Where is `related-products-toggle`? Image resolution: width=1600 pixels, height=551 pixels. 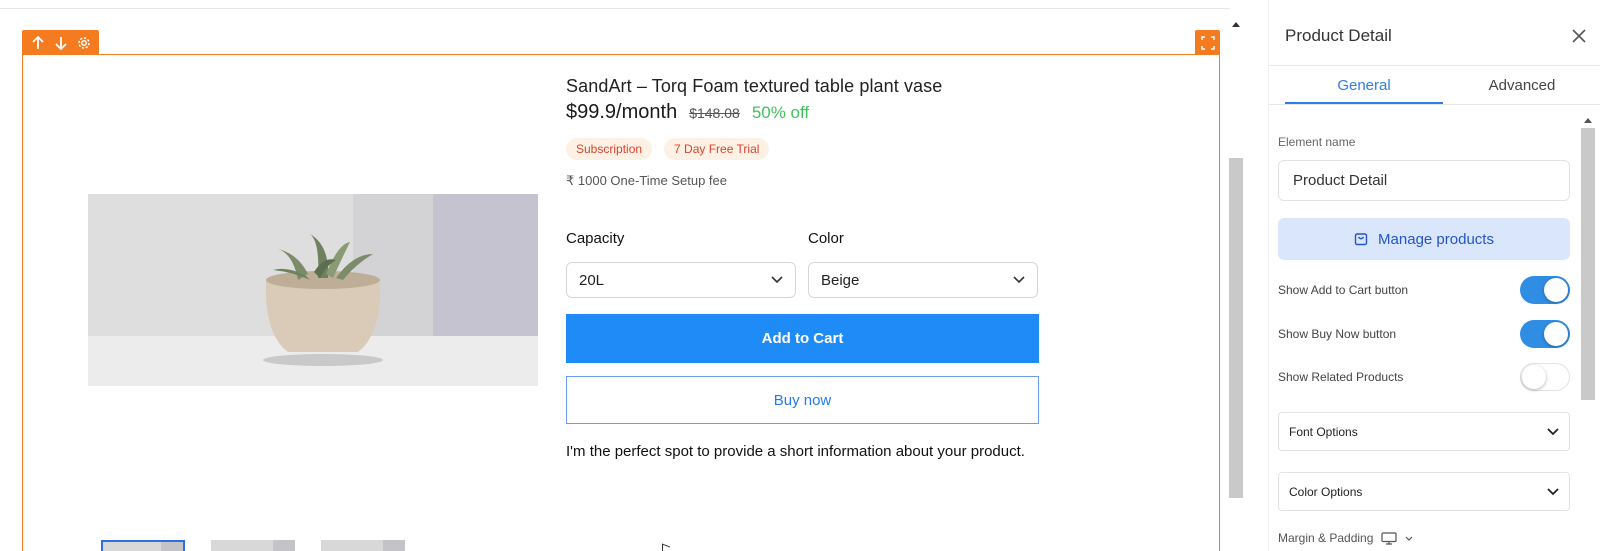
related-products-toggle is located at coordinates (1545, 377).